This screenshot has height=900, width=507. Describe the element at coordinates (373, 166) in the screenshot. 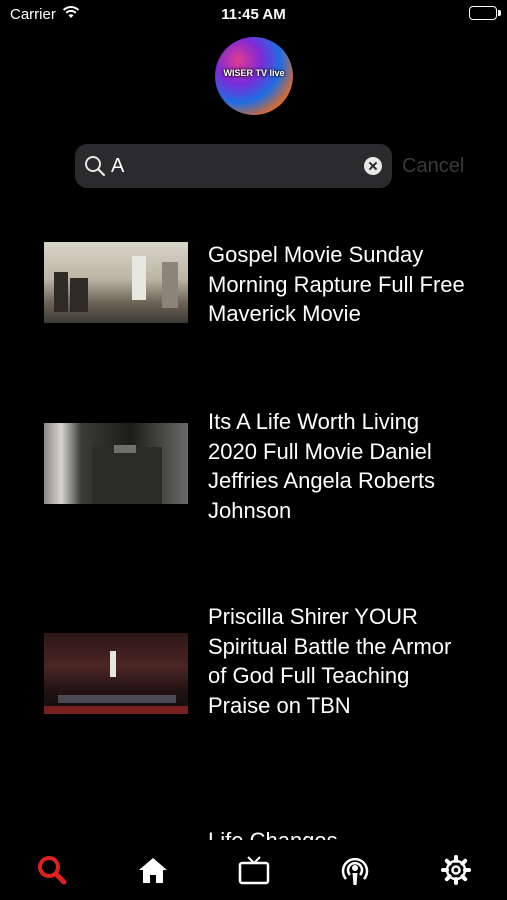

I see `clear-icon` at that location.